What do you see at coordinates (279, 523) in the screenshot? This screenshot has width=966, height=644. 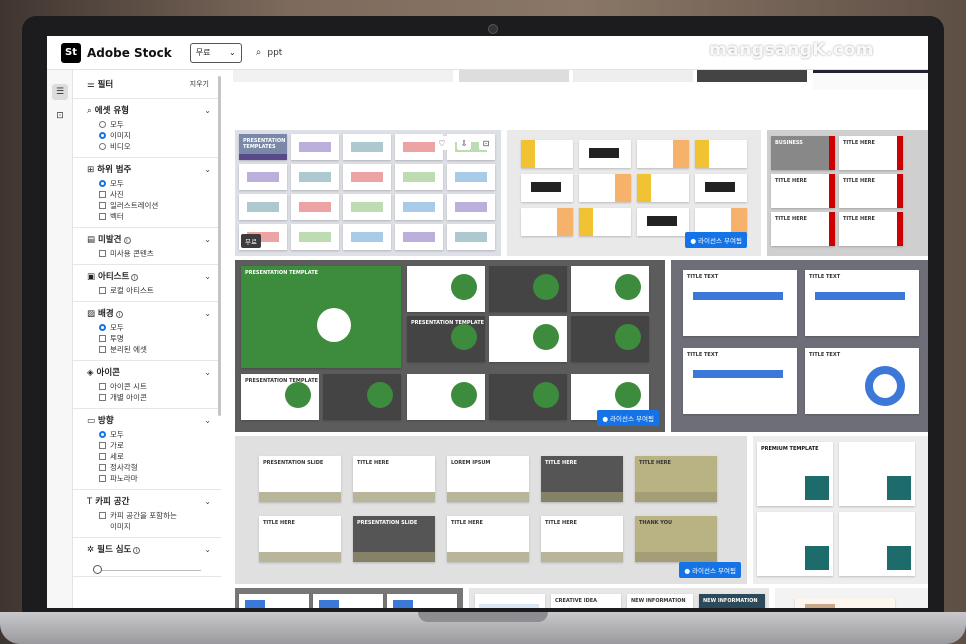 I see `slide-text: TITLE HERE` at bounding box center [279, 523].